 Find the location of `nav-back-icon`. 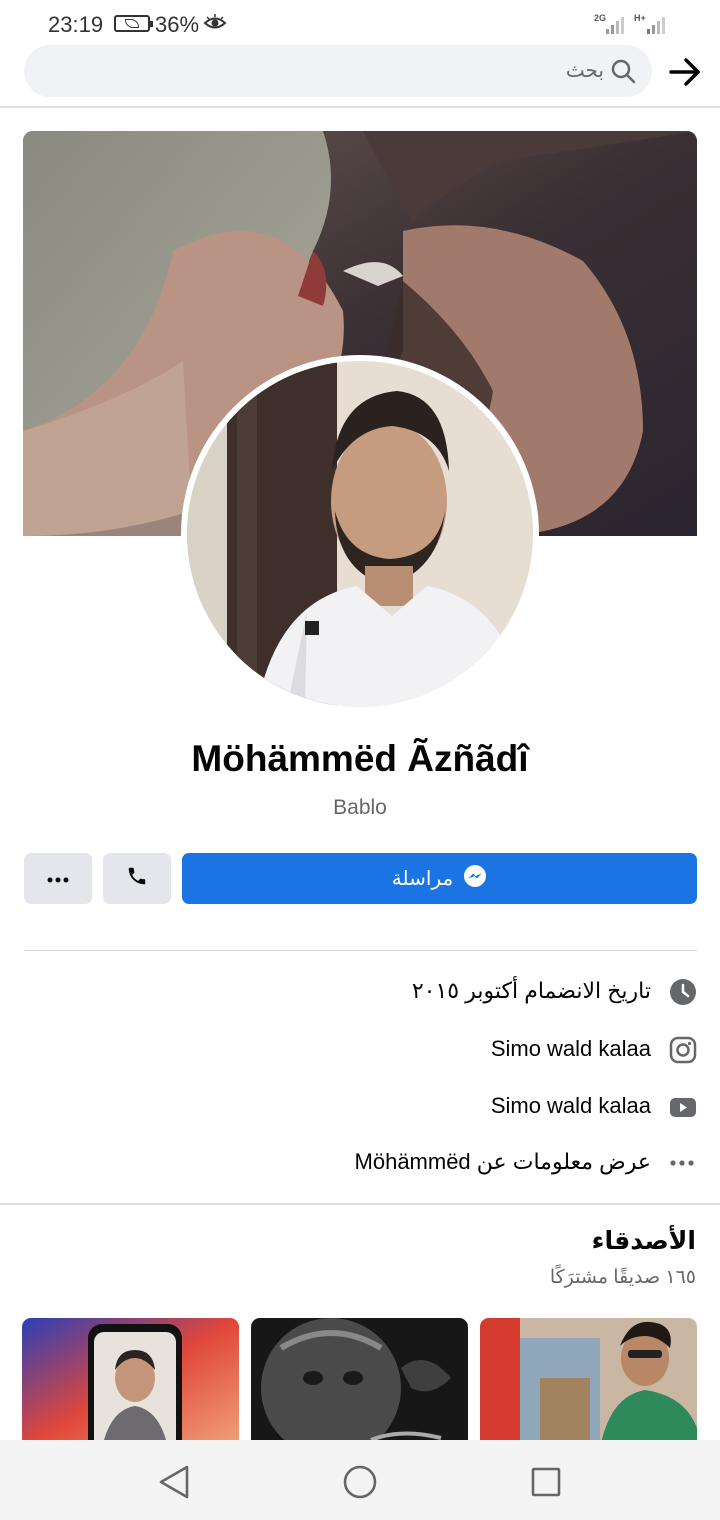

nav-back-icon is located at coordinates (174, 1482).